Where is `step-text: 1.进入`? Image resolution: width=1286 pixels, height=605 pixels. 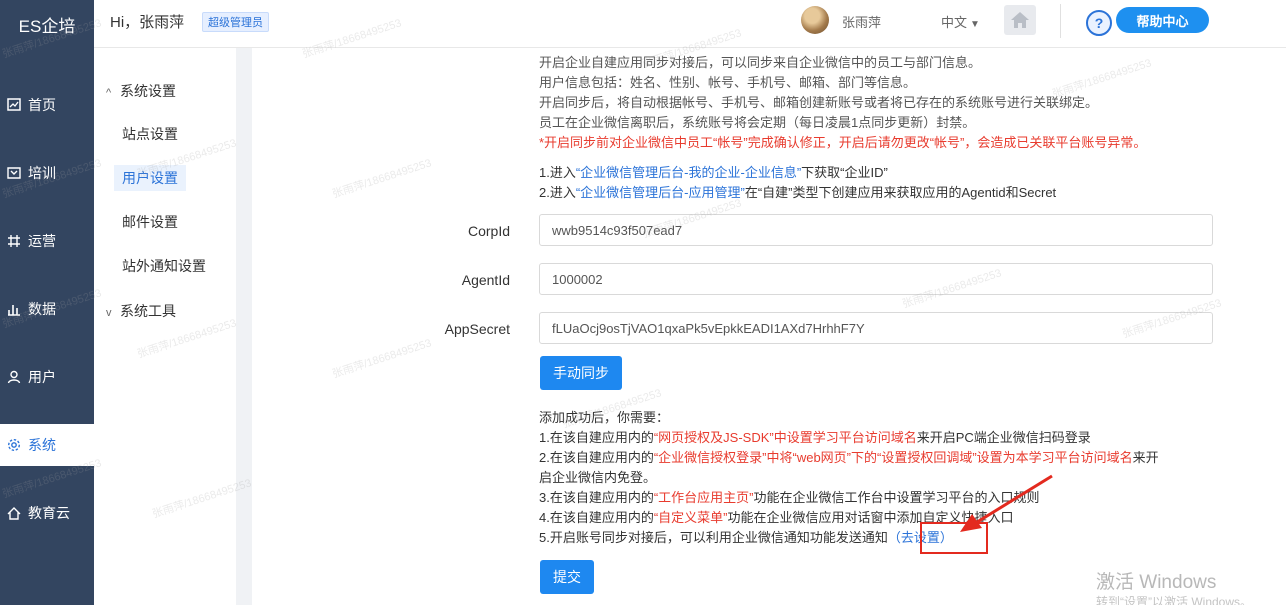
step-text: 1.进入 is located at coordinates (557, 172).